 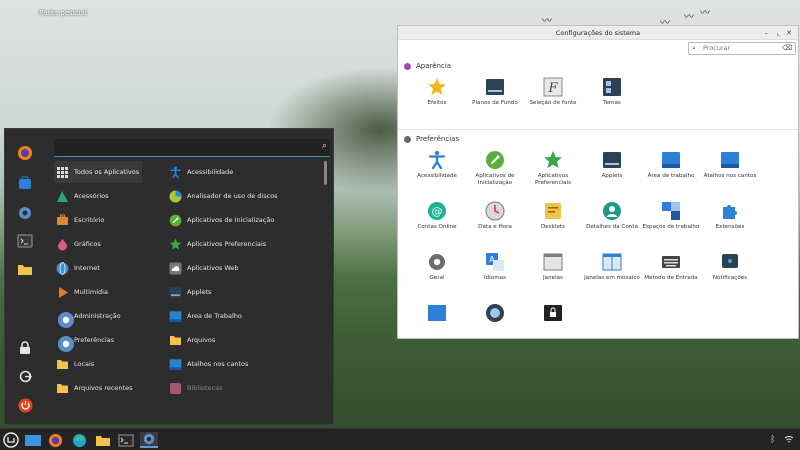 What do you see at coordinates (242, 340) in the screenshot?
I see `menu-app-7: Arquivos` at bounding box center [242, 340].